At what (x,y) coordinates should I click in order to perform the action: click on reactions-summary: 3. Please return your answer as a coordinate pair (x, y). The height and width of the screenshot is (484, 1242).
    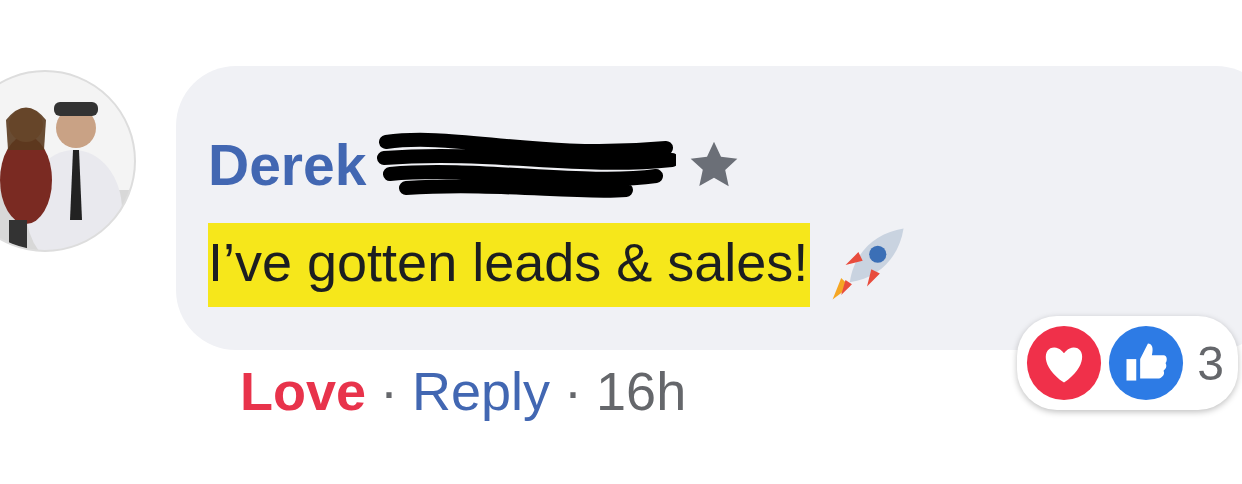
    Looking at the image, I should click on (1127, 363).